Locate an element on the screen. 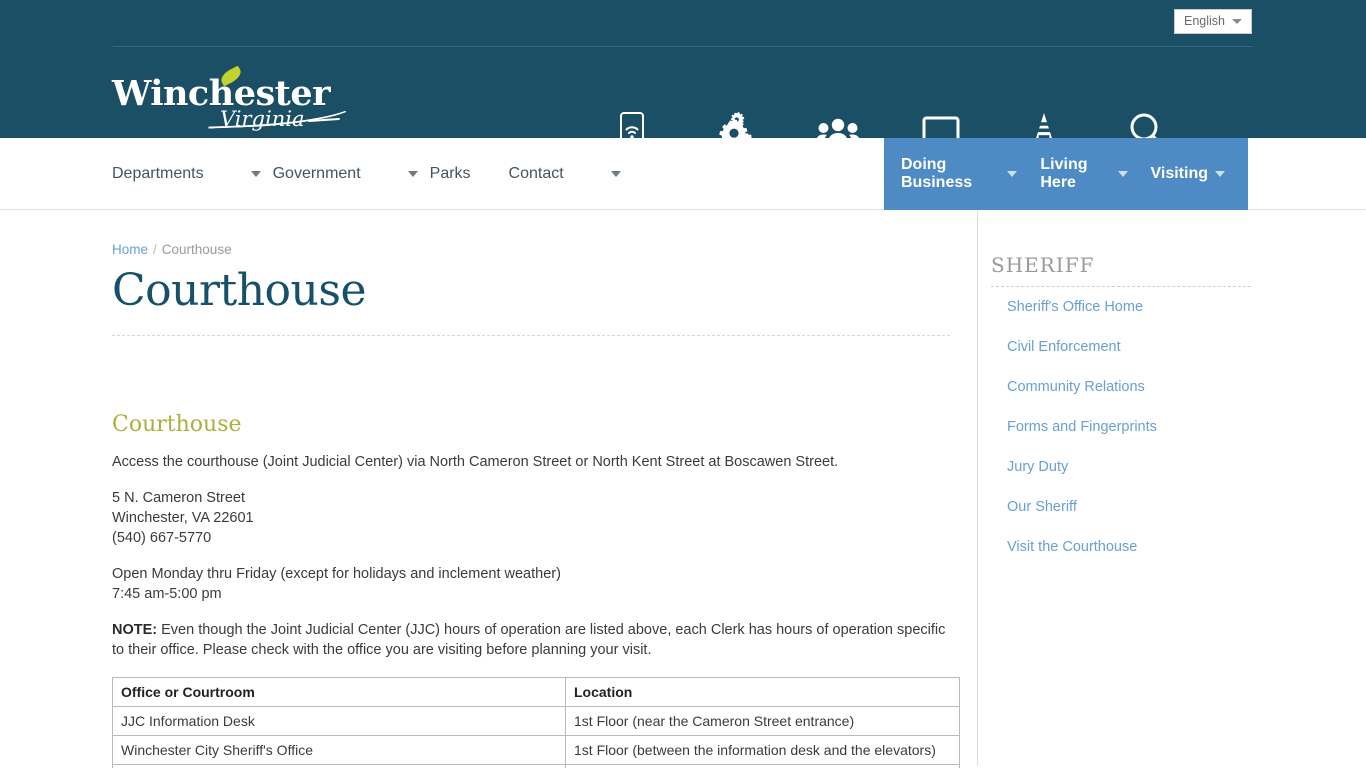 This screenshot has height=768, width=1366. table-cell-office: Winchester Circuit Court Clerk's Office is located at coordinates (339, 765).